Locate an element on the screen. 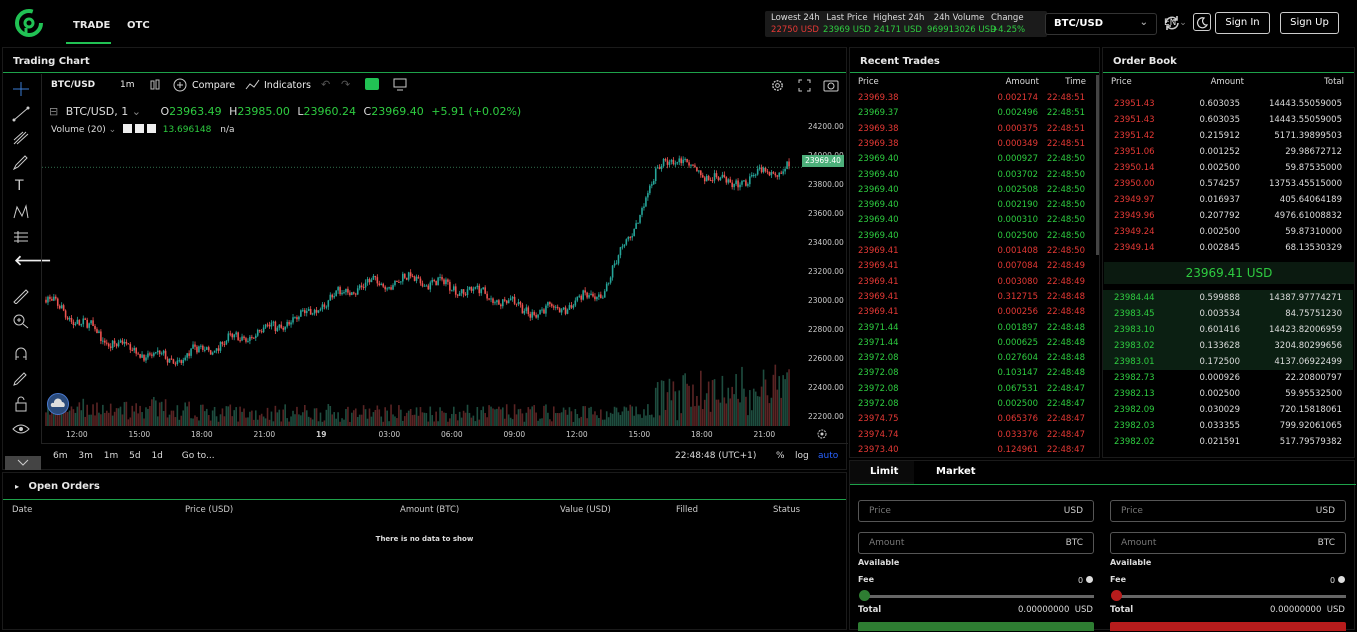 This screenshot has height=632, width=1357. chart-time: 22:48:48 (UTC+1) is located at coordinates (715, 456).